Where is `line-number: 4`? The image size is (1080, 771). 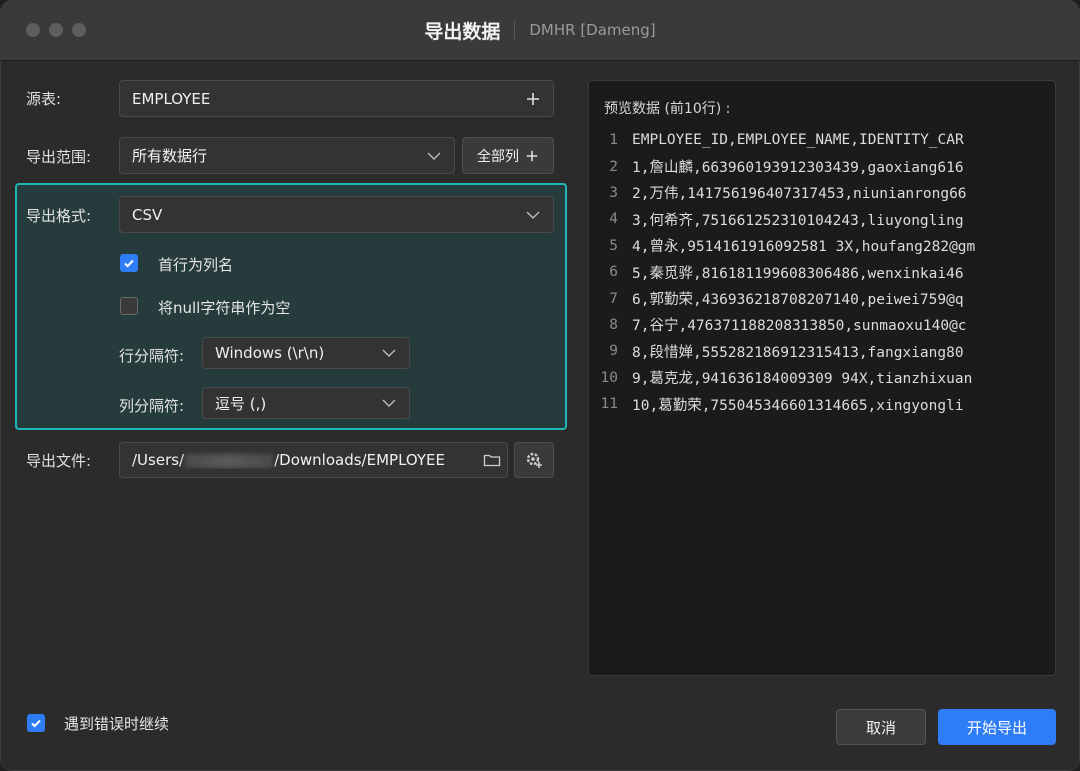
line-number: 4 is located at coordinates (613, 219).